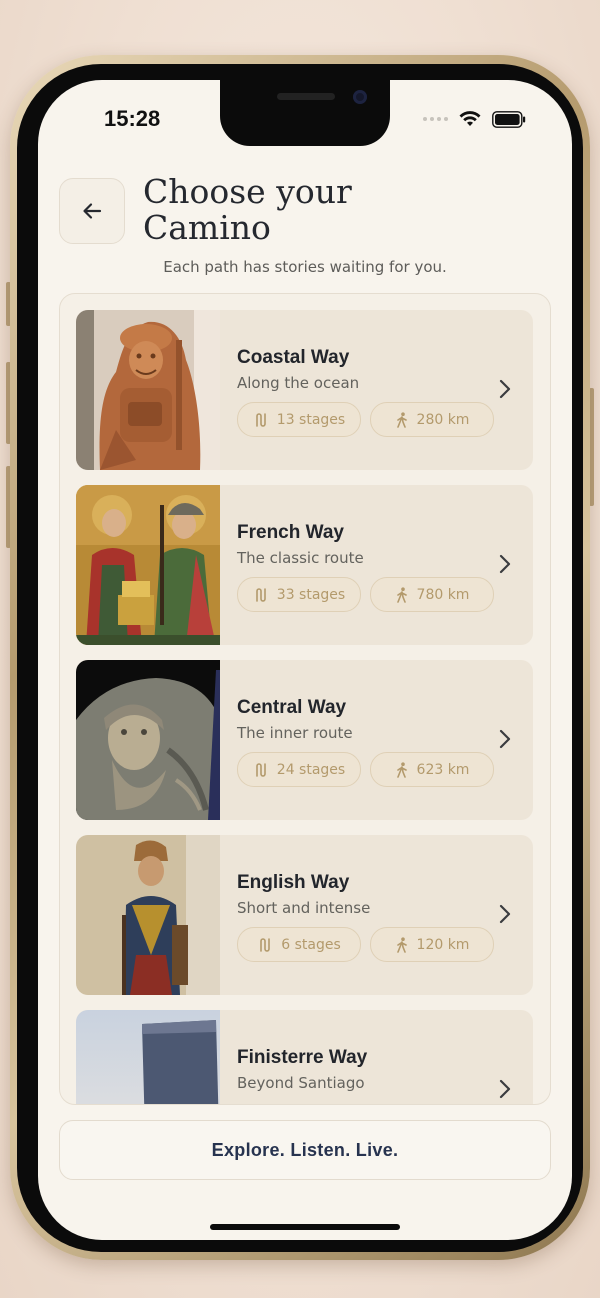  What do you see at coordinates (306, 96) in the screenshot?
I see `speaker` at bounding box center [306, 96].